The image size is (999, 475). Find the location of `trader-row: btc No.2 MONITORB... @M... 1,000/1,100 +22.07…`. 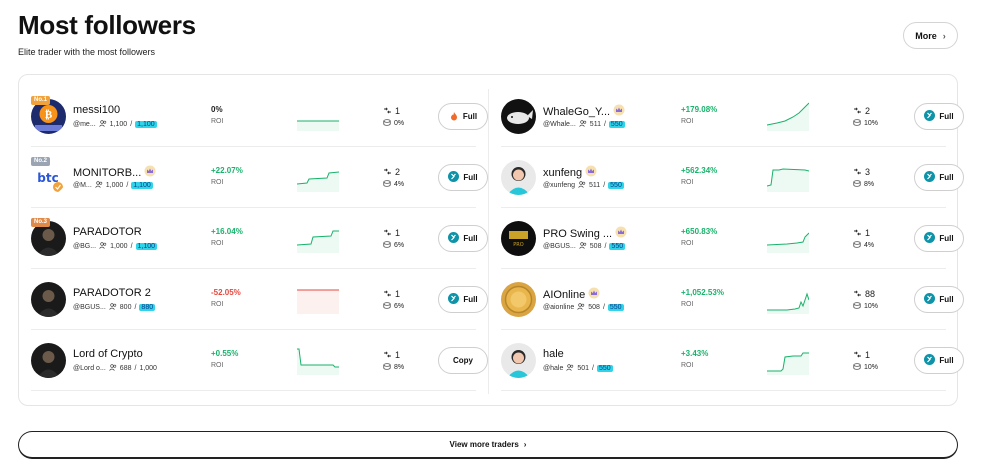

trader-row: btc No.2 MONITORB... @M... 1,000/1,100 +22.07… is located at coordinates (259, 178).